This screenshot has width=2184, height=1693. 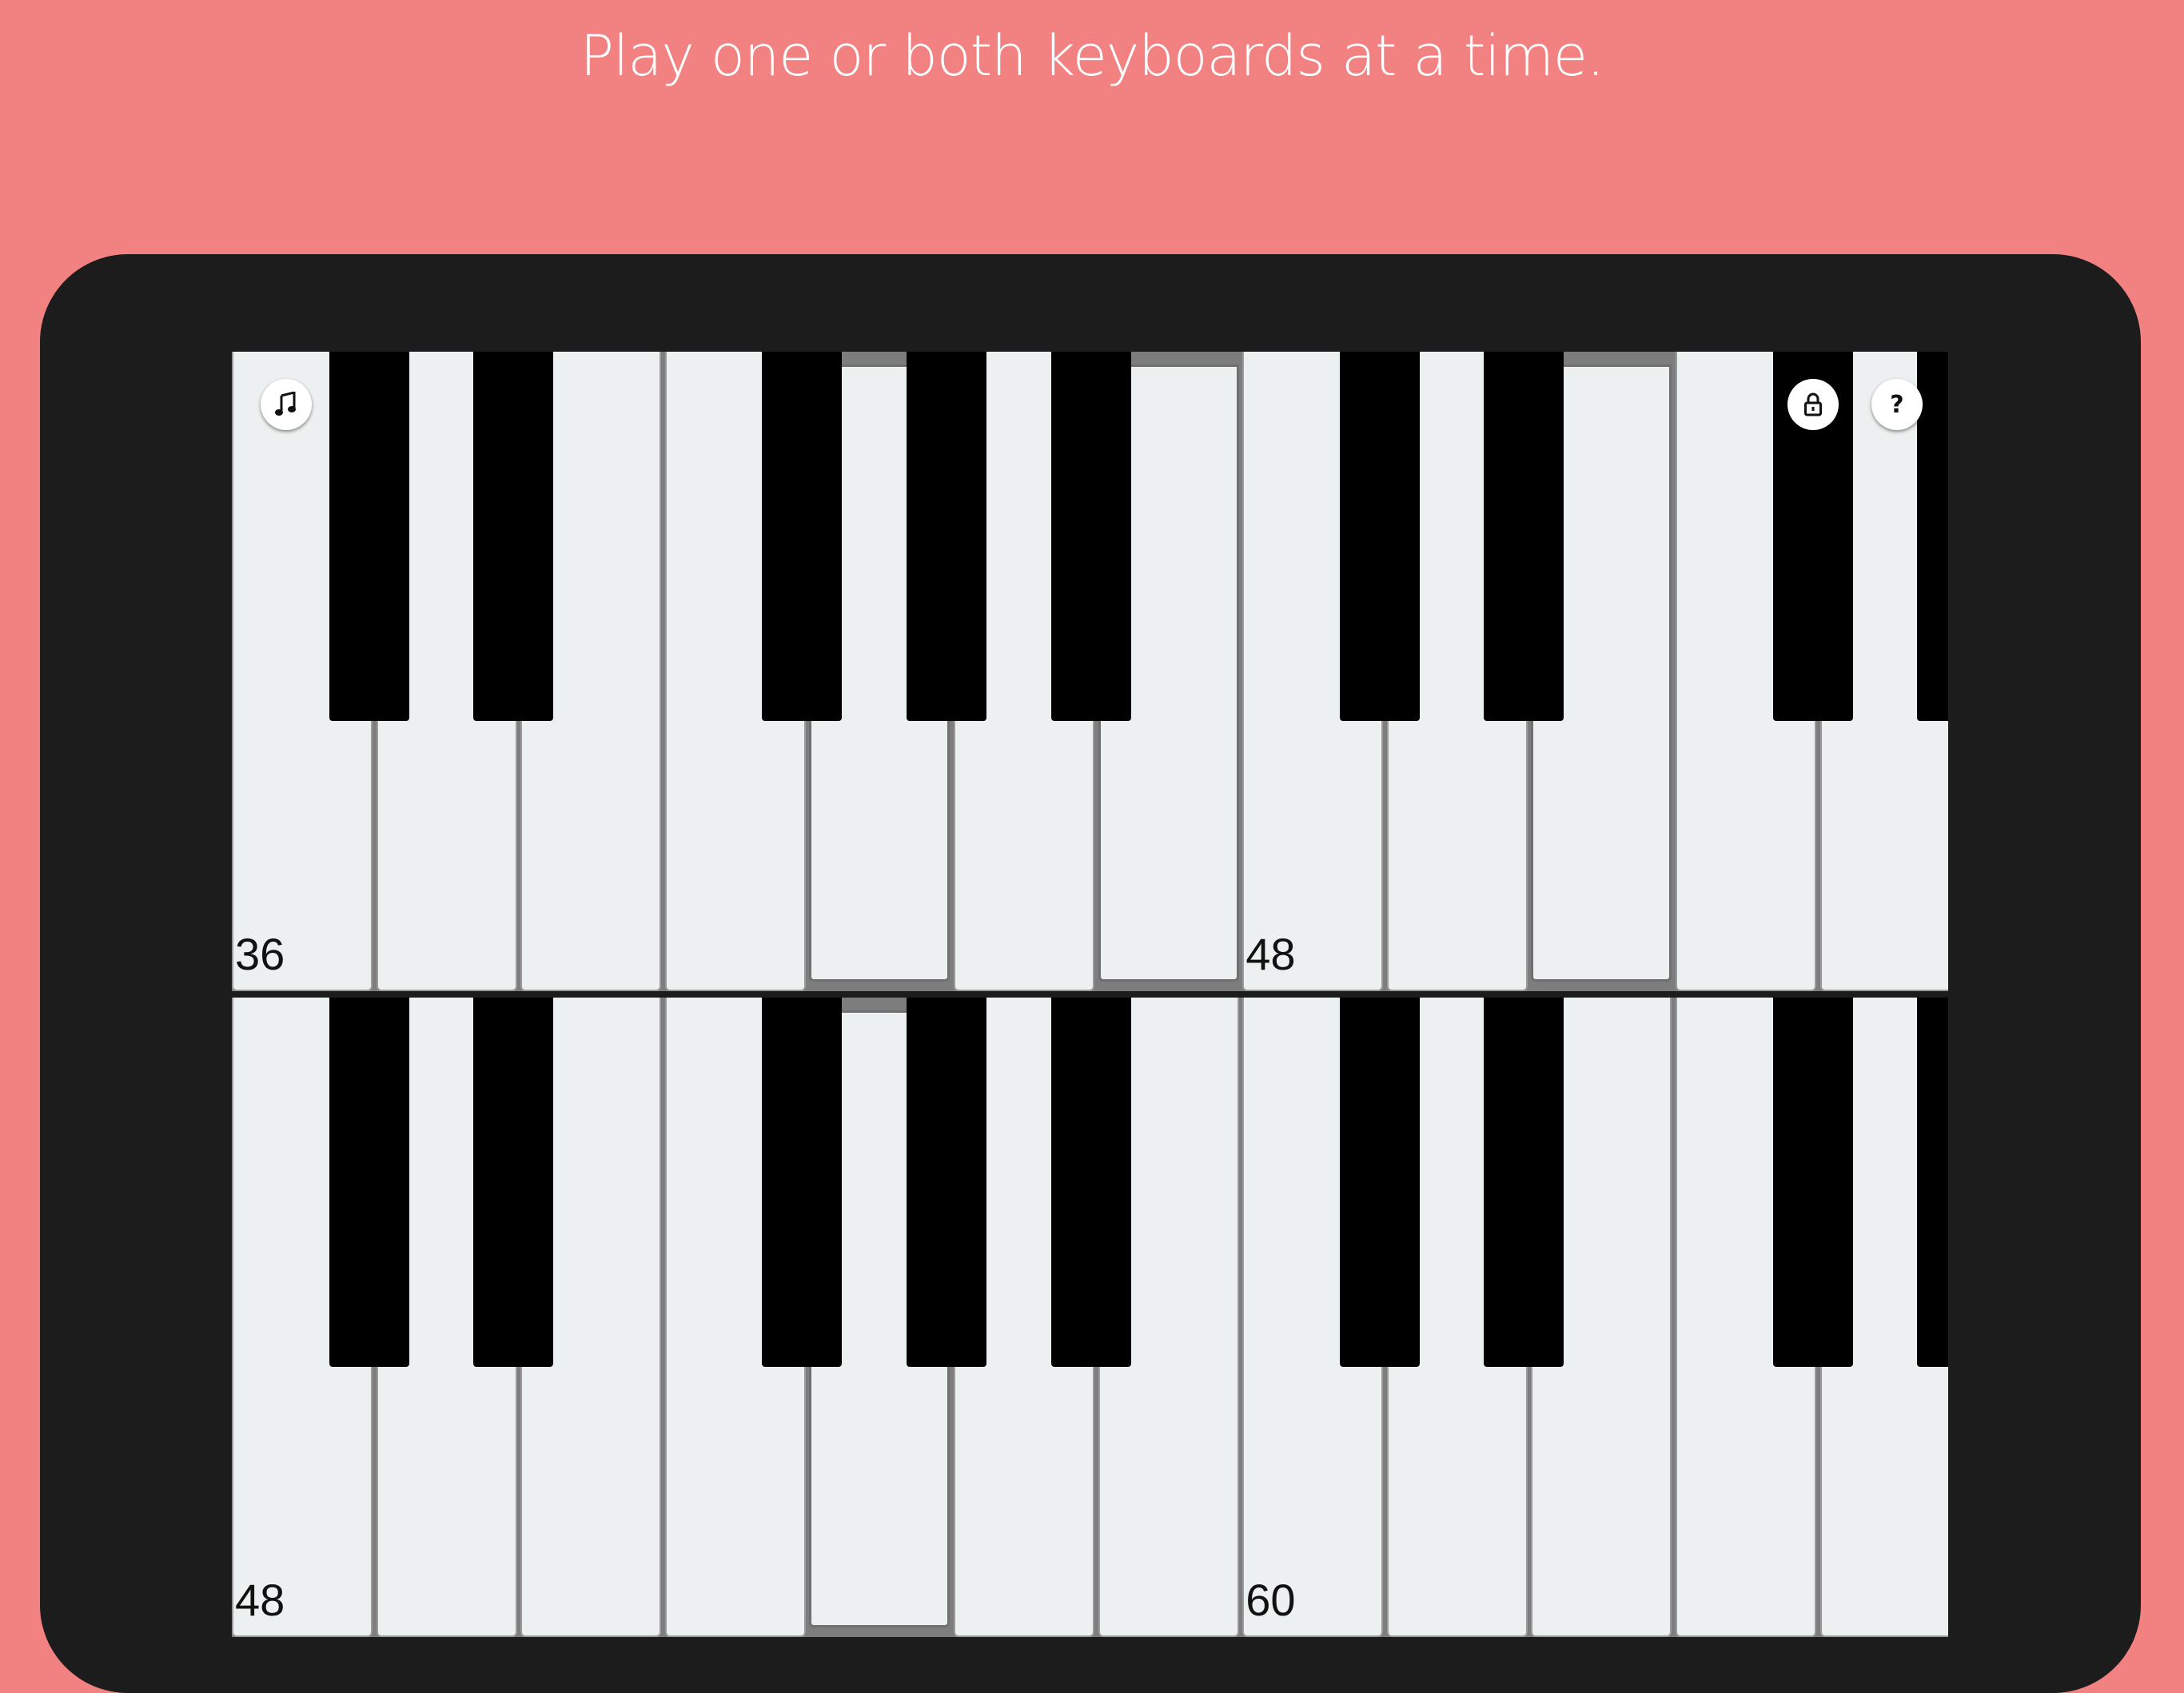 I want to click on lock-icon, so click(x=1813, y=404).